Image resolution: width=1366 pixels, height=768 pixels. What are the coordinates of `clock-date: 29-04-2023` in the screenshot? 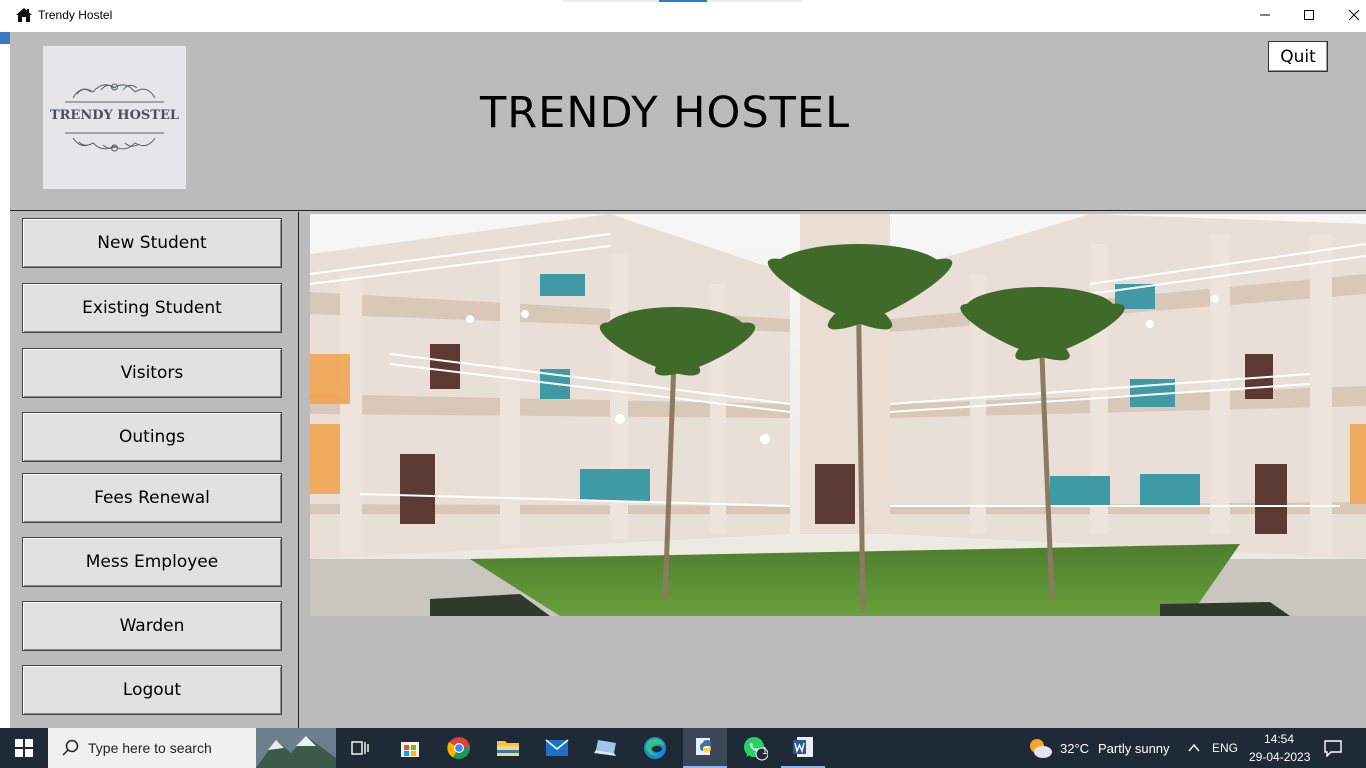 It's located at (1279, 757).